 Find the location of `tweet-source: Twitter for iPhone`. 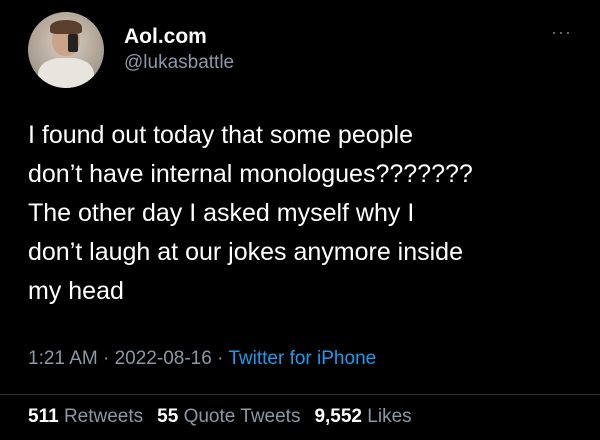

tweet-source: Twitter for iPhone is located at coordinates (302, 358).